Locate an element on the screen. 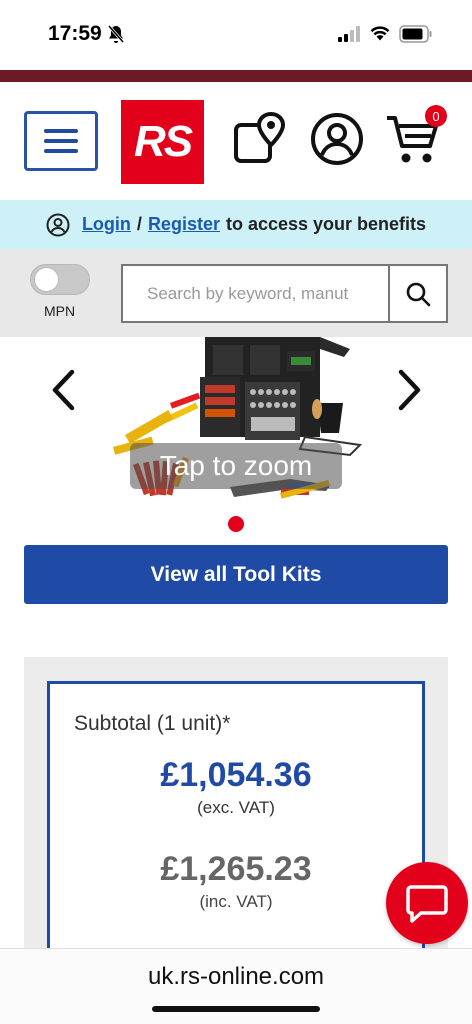 The width and height of the screenshot is (472, 1024). menu-button is located at coordinates (61, 141).